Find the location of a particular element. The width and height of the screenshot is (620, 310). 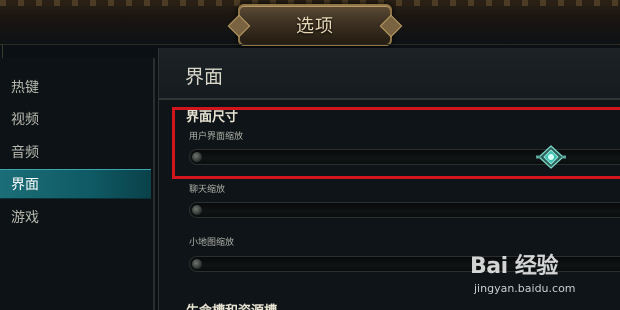

sidebar-item-interface: 界面 is located at coordinates (75, 184).